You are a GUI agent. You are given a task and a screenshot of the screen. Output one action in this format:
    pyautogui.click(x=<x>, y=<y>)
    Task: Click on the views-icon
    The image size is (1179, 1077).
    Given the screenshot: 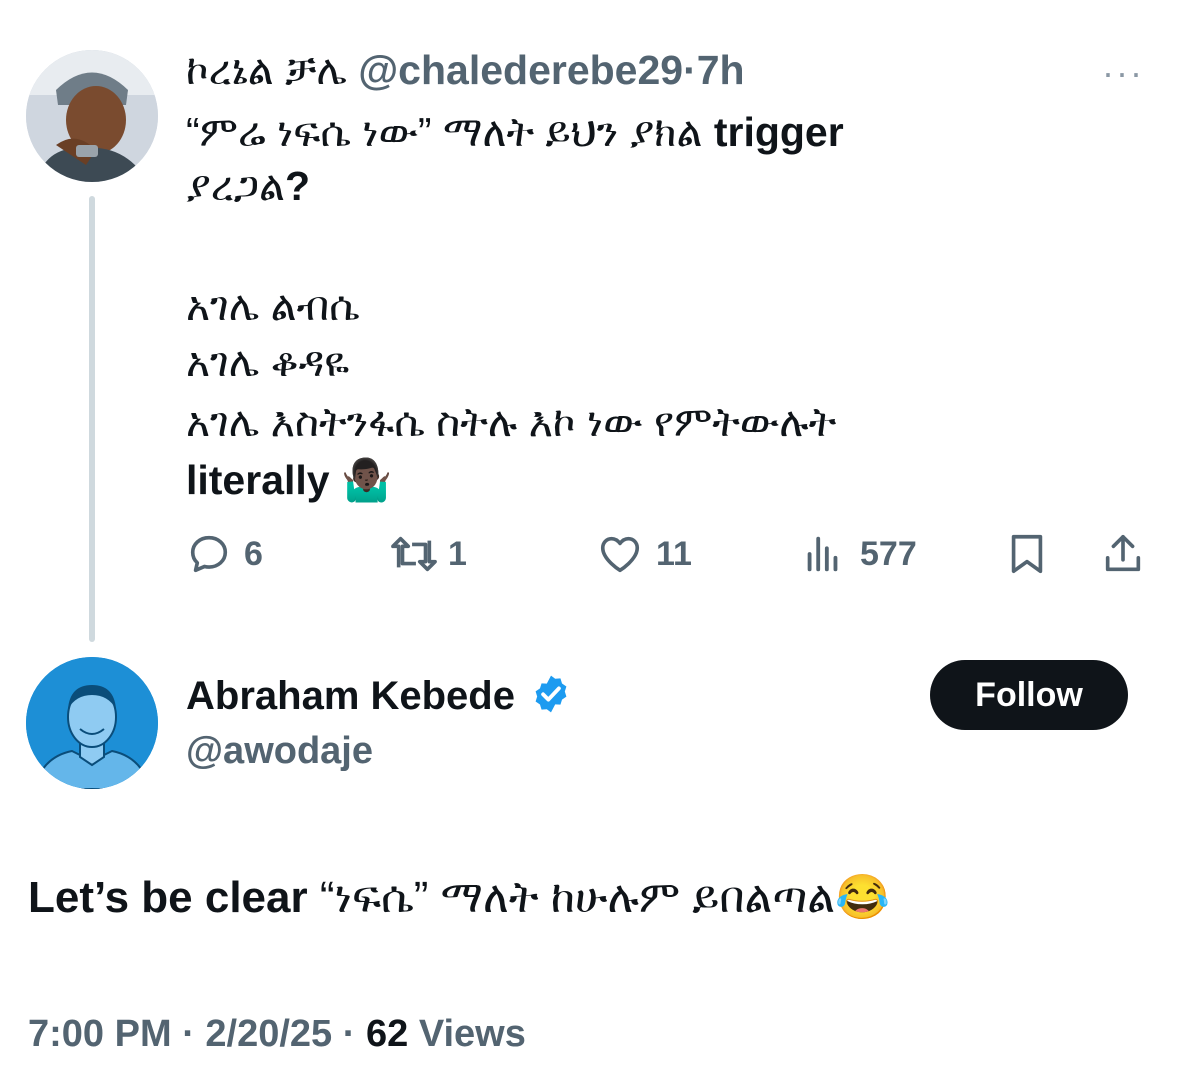 What is the action you would take?
    pyautogui.click(x=822, y=554)
    